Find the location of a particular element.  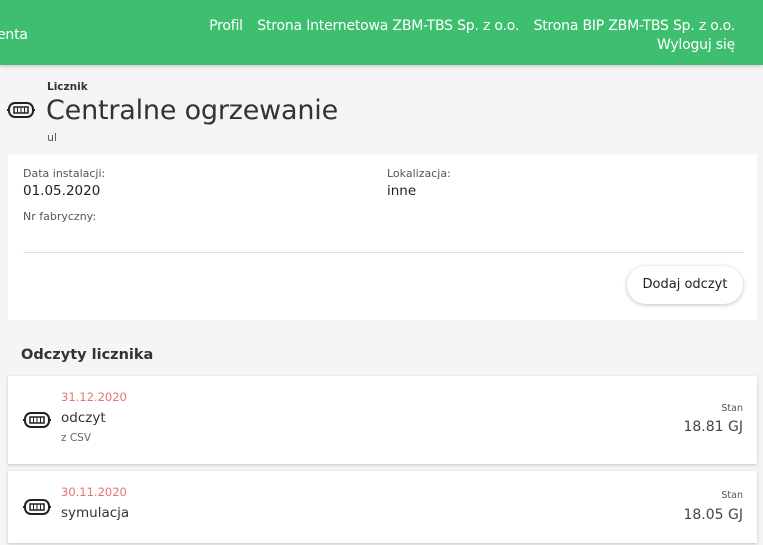

reading-value: 18.81 GJ is located at coordinates (713, 427).